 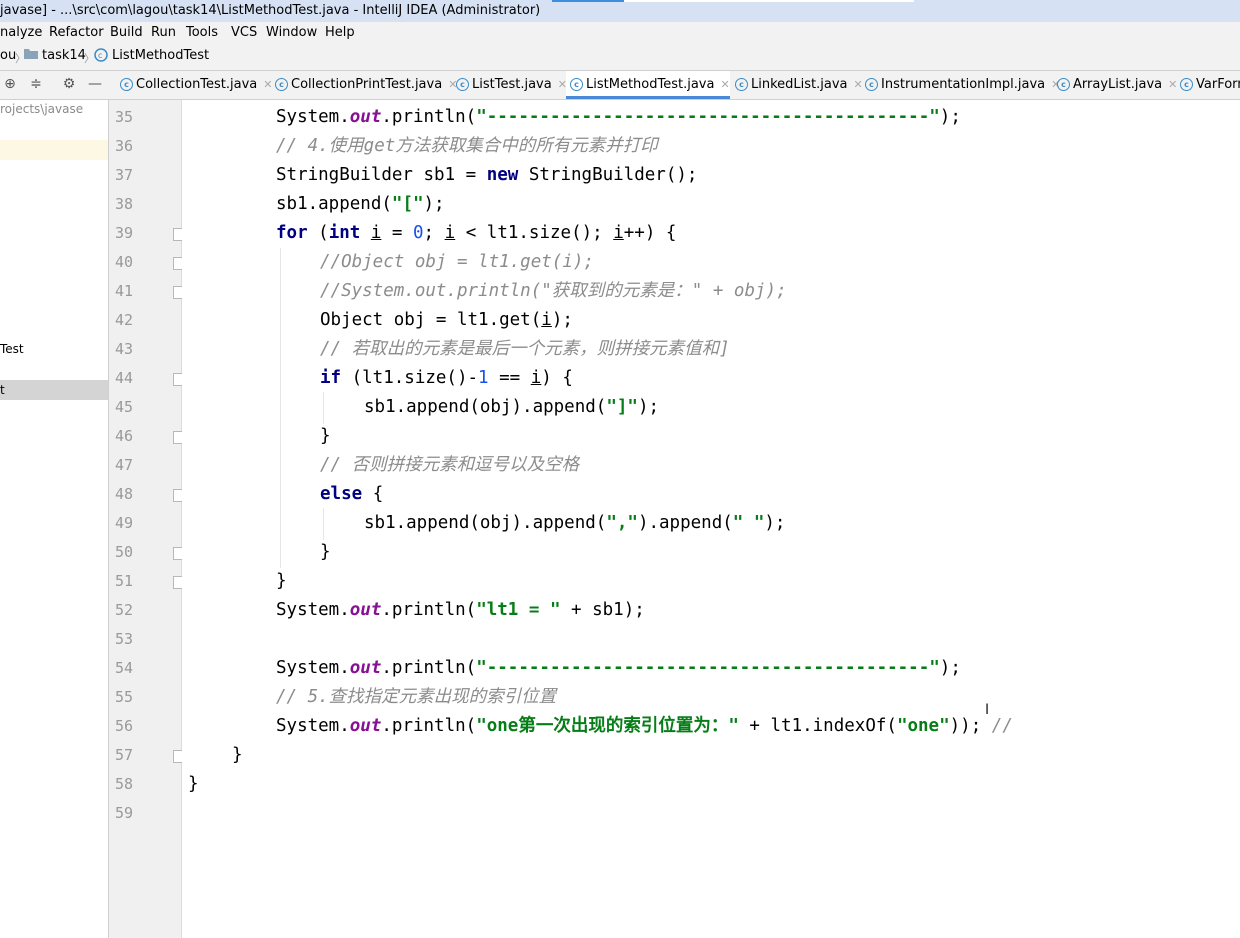 What do you see at coordinates (487, 175) in the screenshot?
I see `code-line-37: StringBuilder sb1 = new StringBuilder();` at bounding box center [487, 175].